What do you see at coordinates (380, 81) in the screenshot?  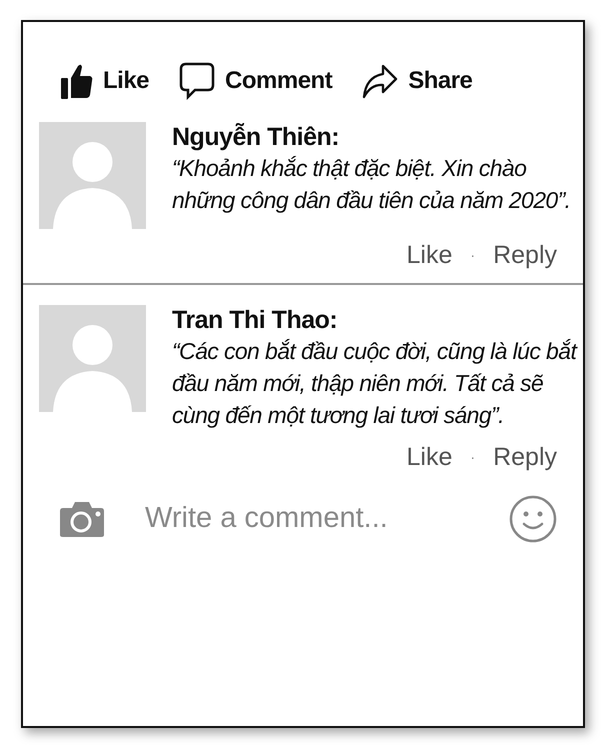 I see `share-icon` at bounding box center [380, 81].